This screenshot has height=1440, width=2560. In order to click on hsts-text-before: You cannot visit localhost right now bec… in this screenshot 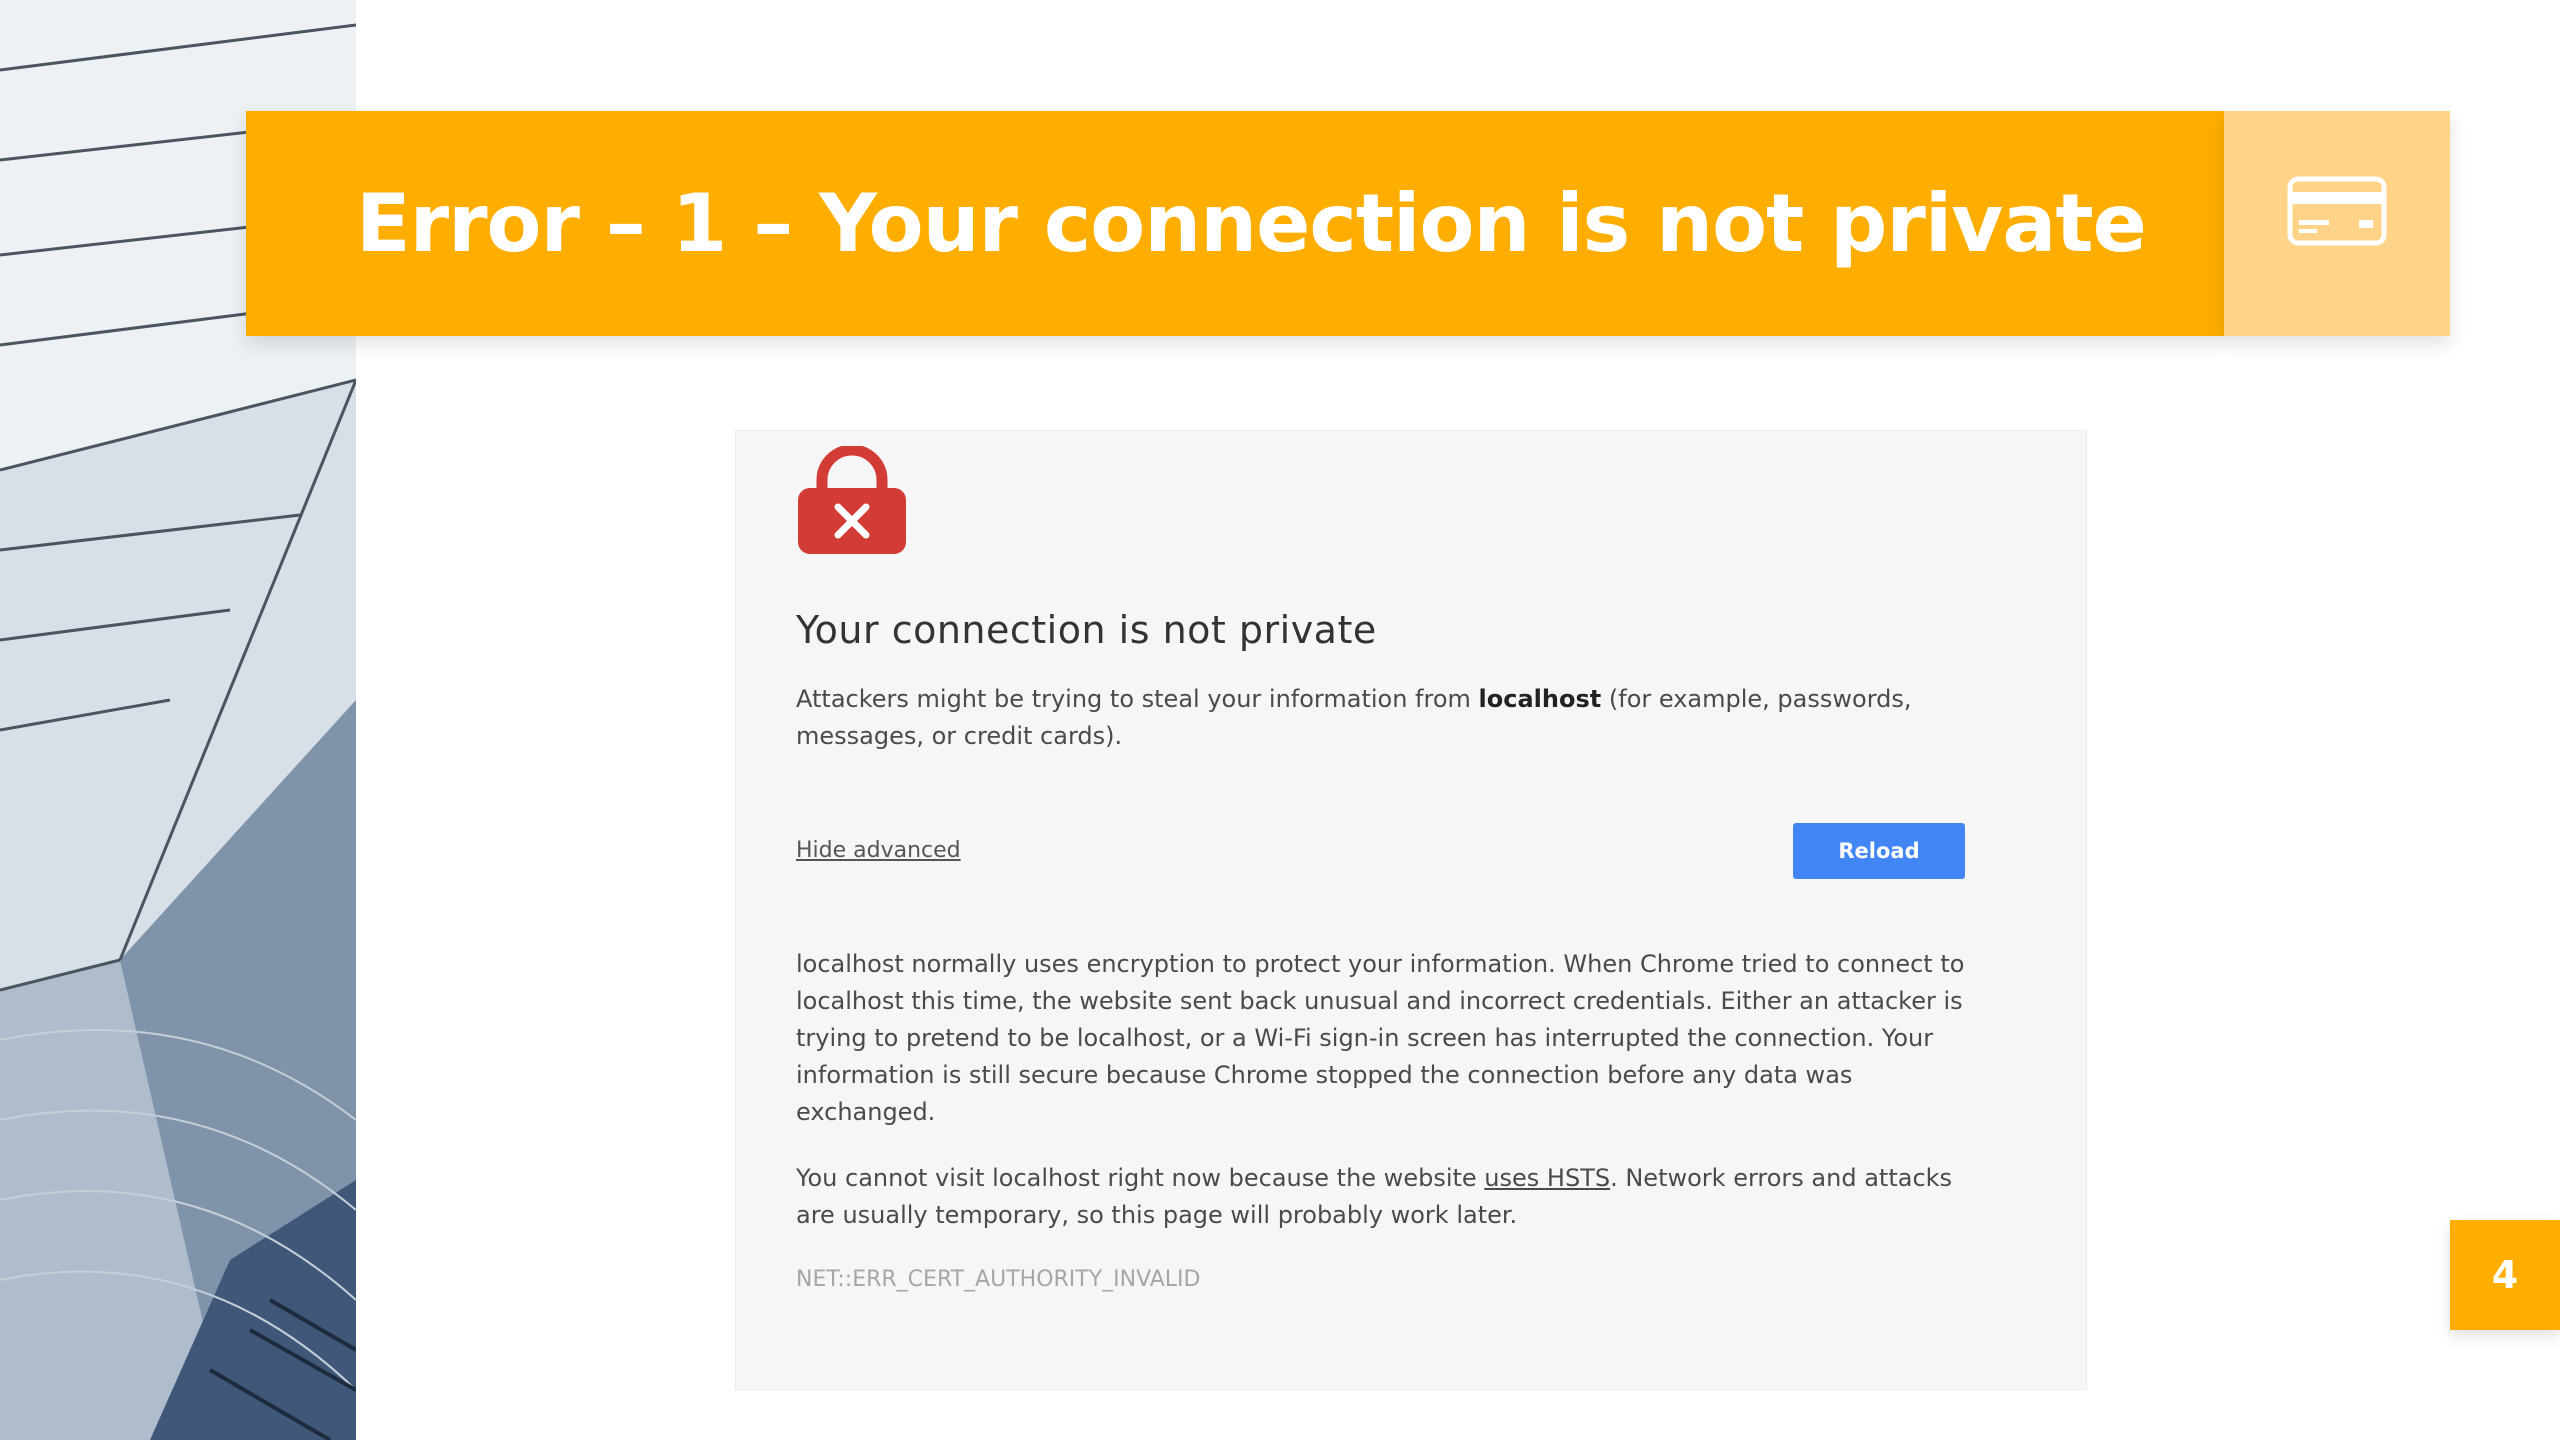, I will do `click(1140, 1178)`.